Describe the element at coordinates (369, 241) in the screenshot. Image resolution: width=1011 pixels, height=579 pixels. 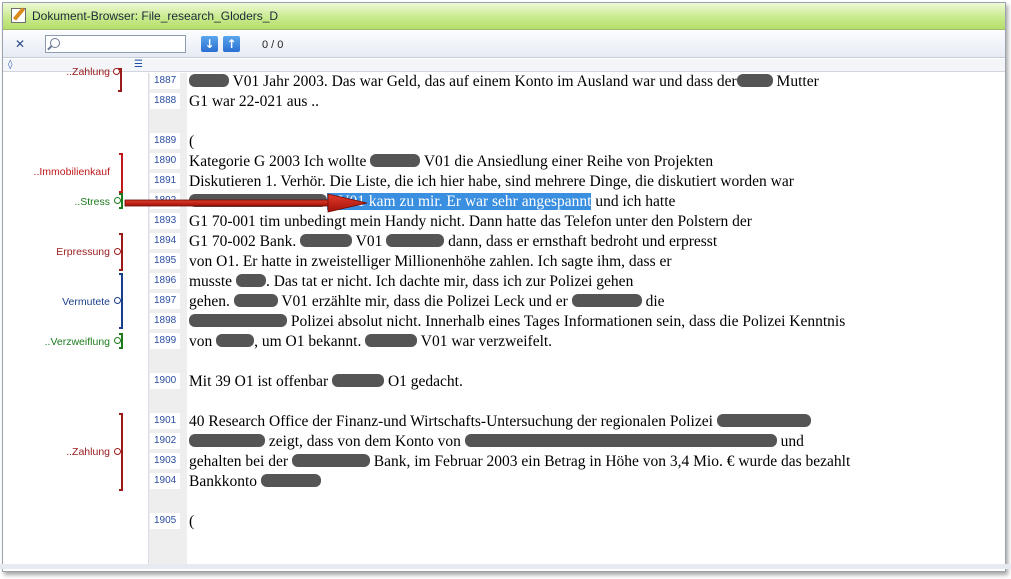
I see `text-span: V01` at that location.